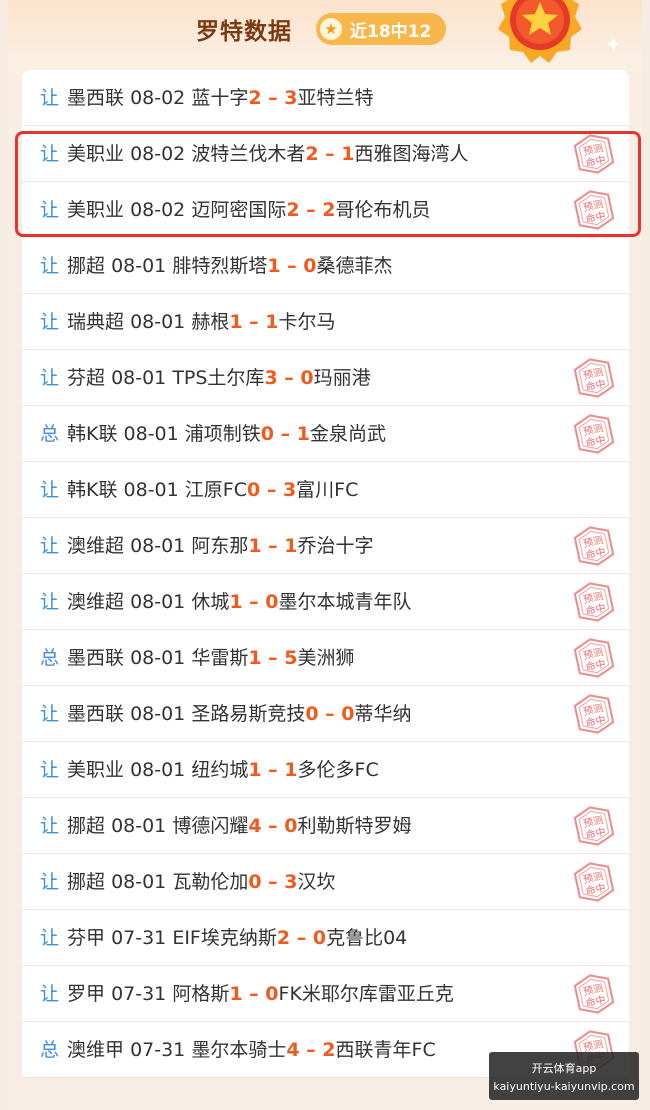 The height and width of the screenshot is (1110, 650). I want to click on home-team: 阿格斯, so click(201, 994).